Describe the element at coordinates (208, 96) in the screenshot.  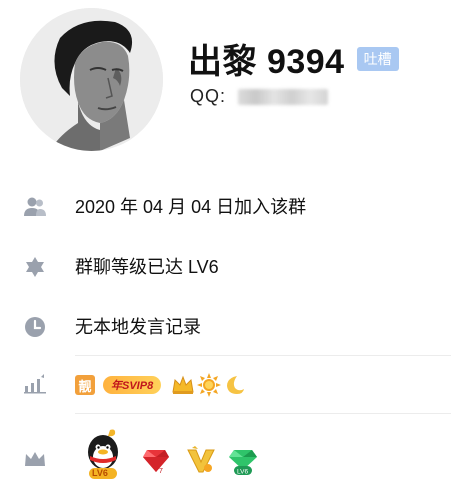
I see `qq-label: QQ:` at that location.